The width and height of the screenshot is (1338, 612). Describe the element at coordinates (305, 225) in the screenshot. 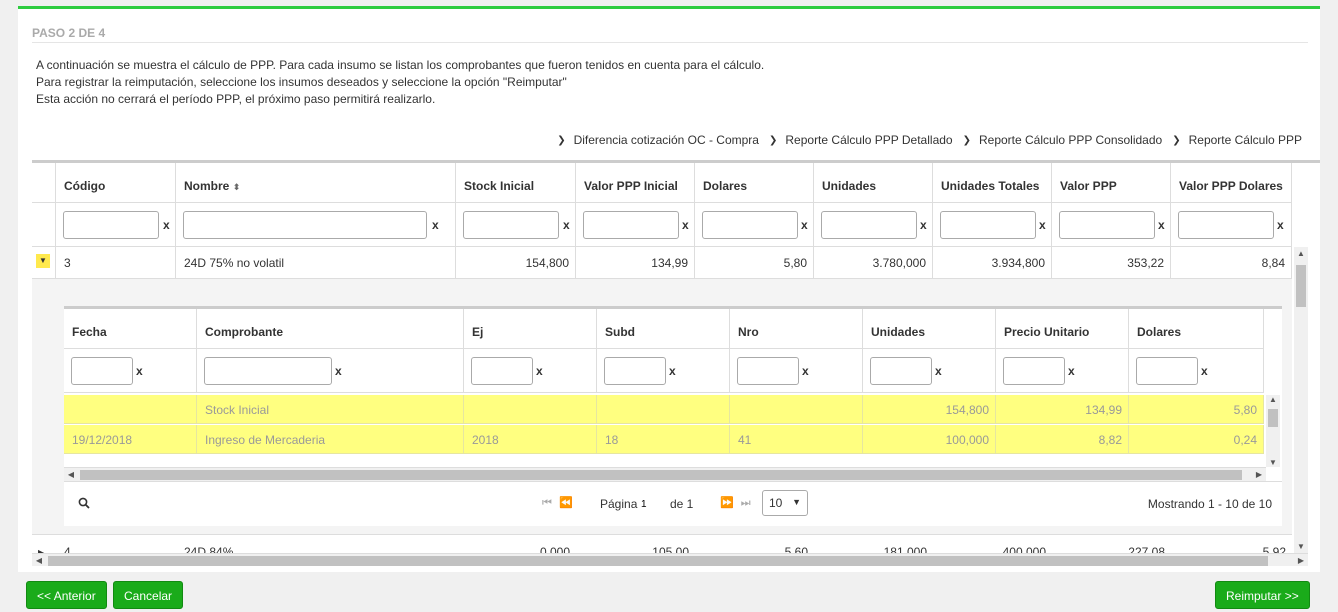

I see `filter-nombre-input` at that location.